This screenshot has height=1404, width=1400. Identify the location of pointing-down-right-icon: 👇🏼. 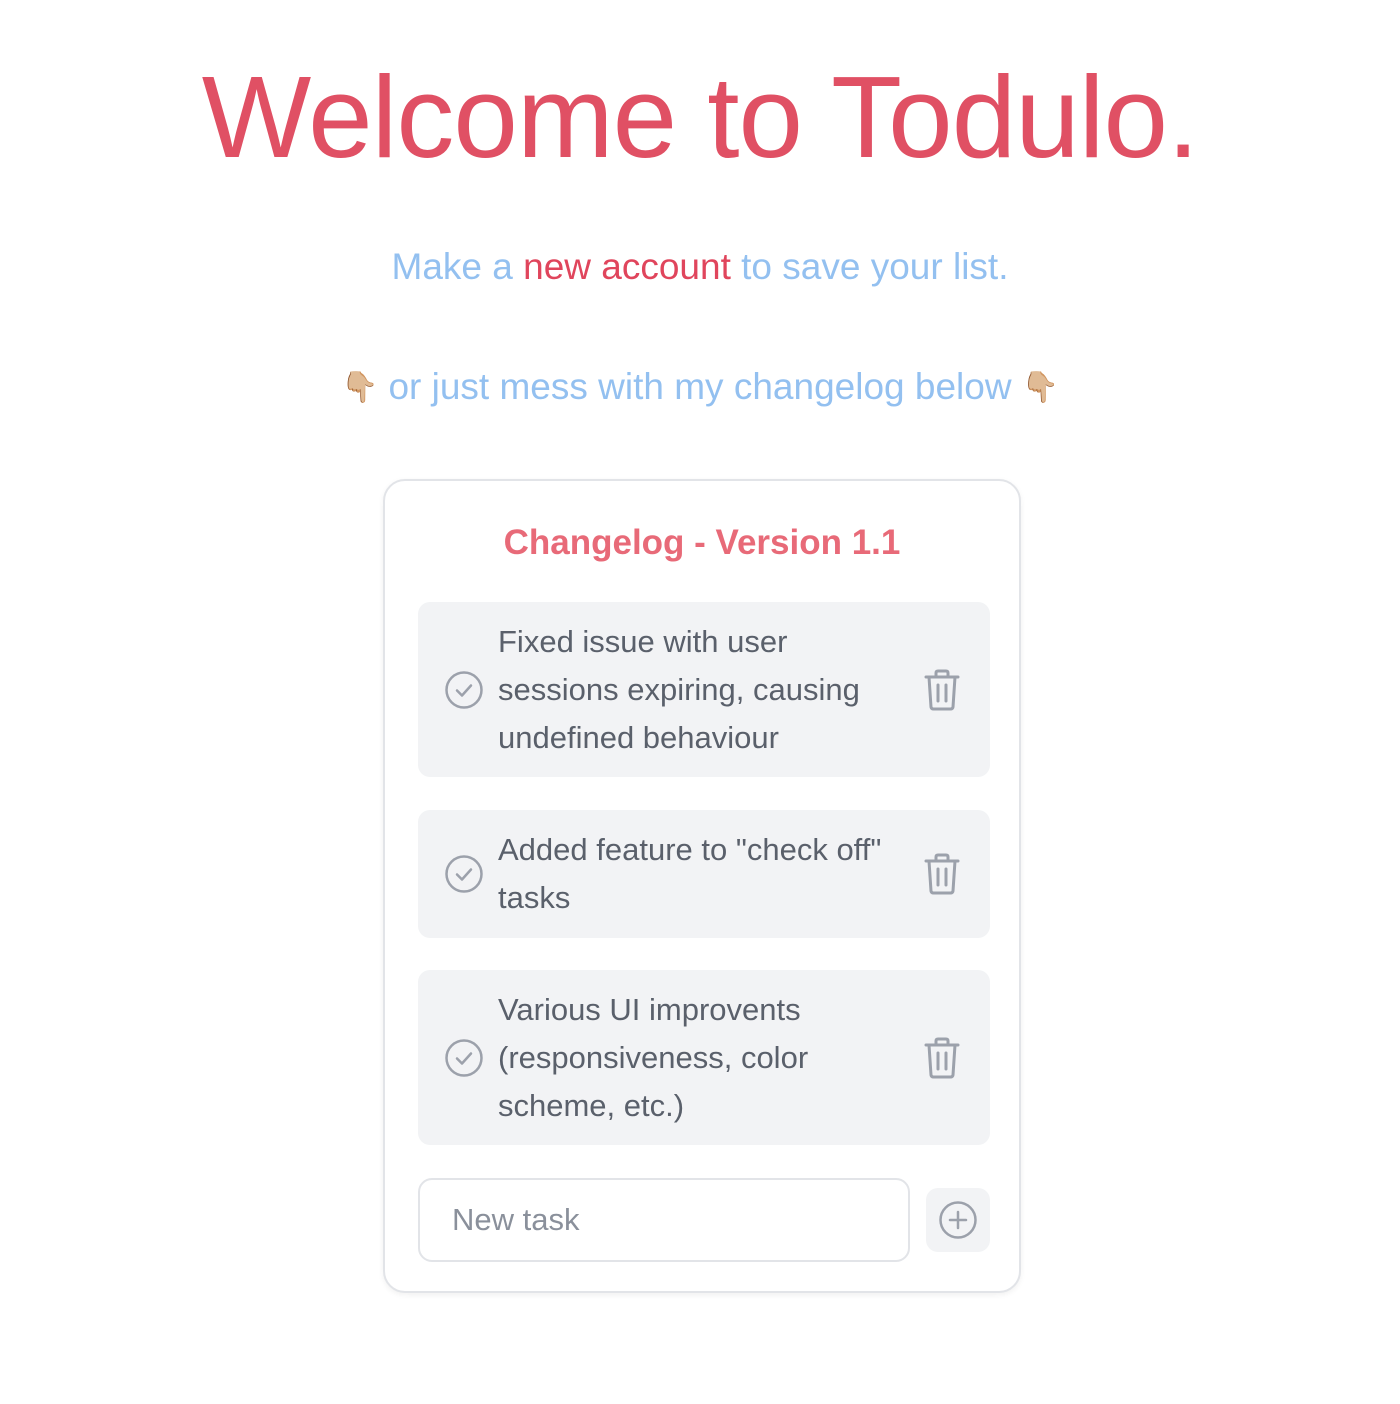
(1040, 387).